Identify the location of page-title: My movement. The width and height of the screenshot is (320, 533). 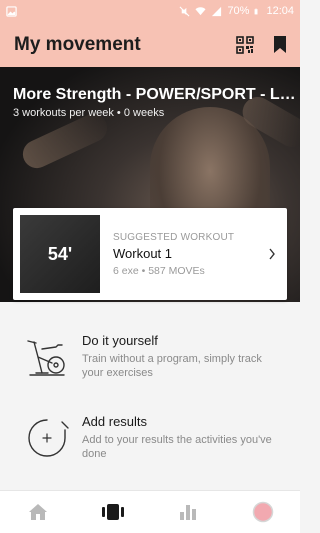
(77, 44).